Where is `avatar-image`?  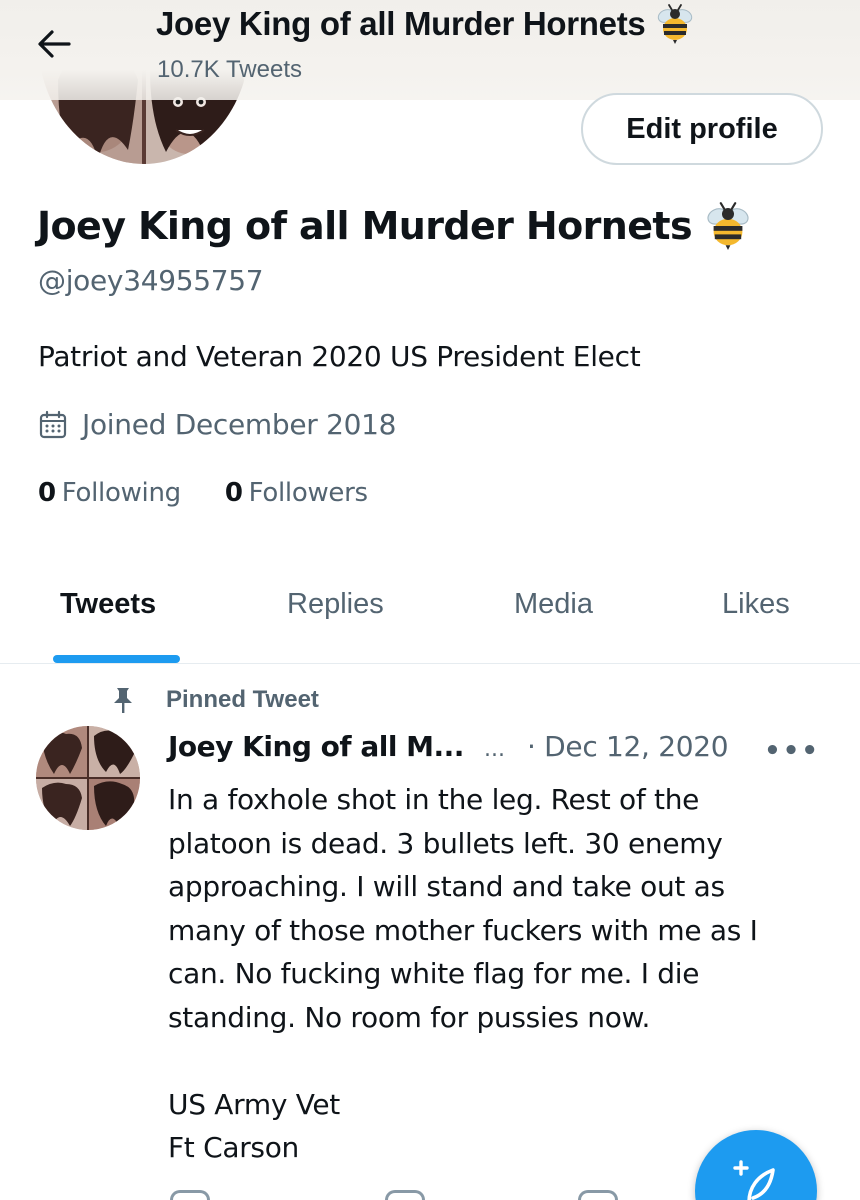 avatar-image is located at coordinates (88, 778).